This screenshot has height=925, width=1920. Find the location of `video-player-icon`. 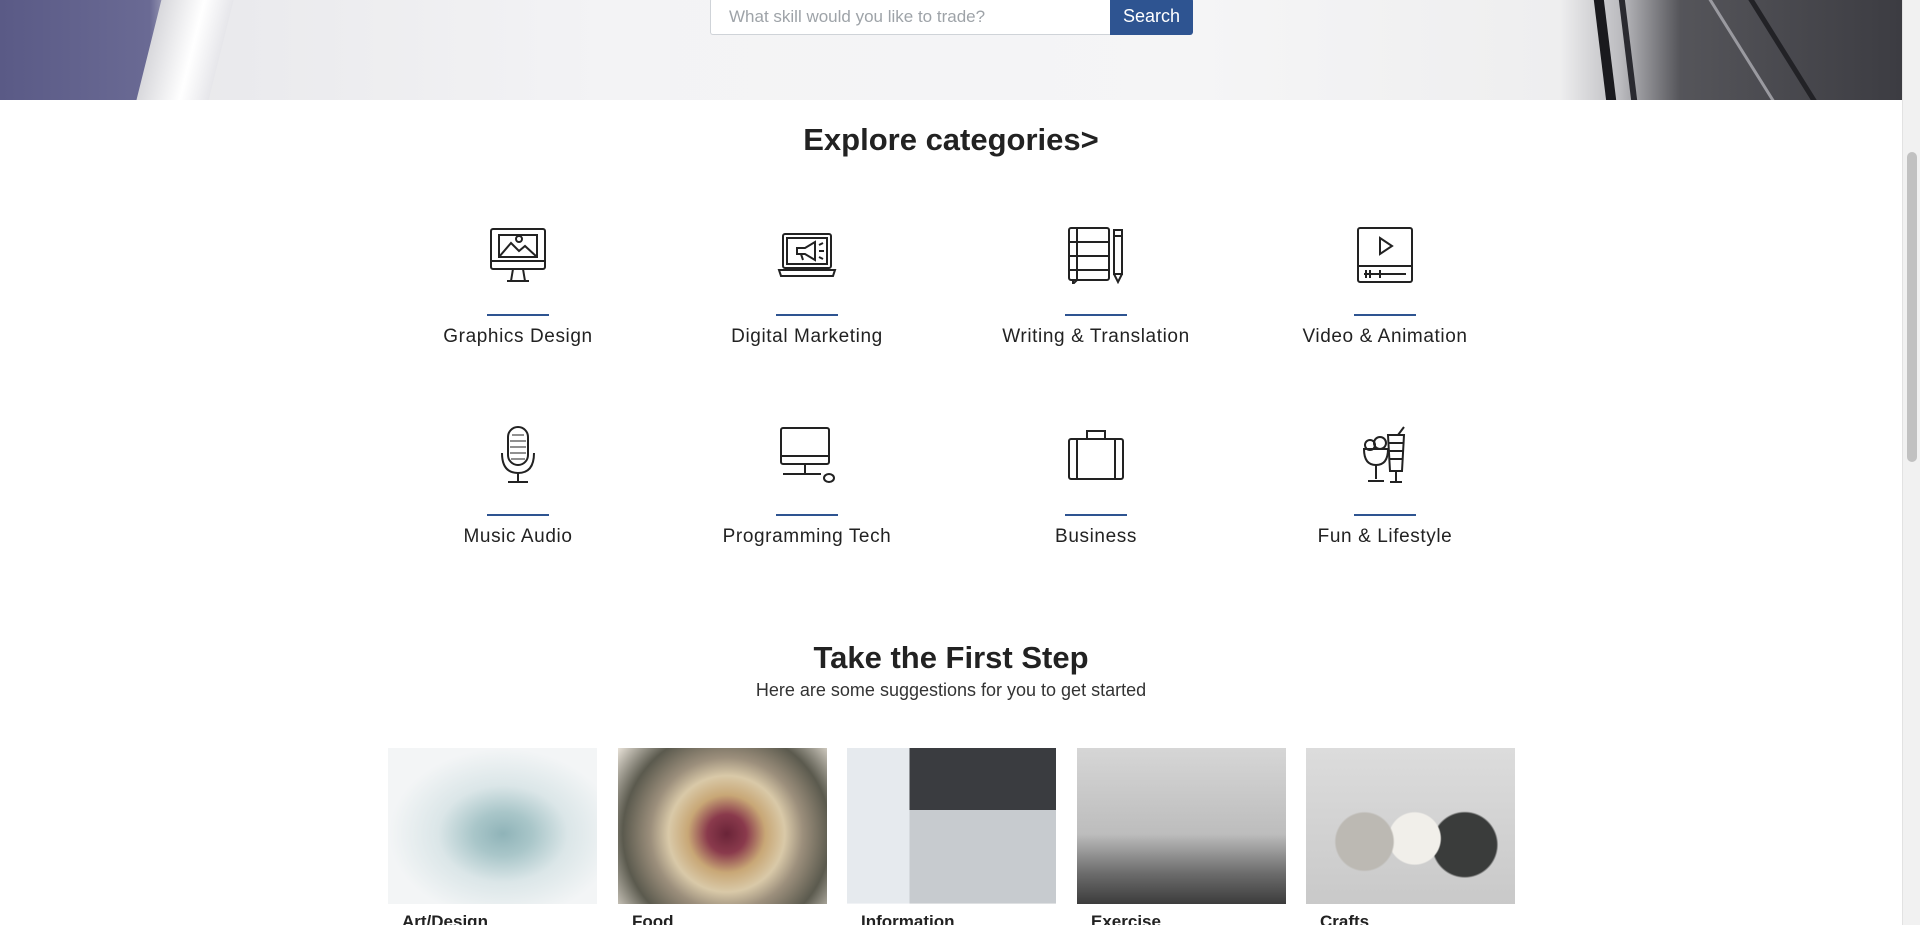

video-player-icon is located at coordinates (1385, 255).